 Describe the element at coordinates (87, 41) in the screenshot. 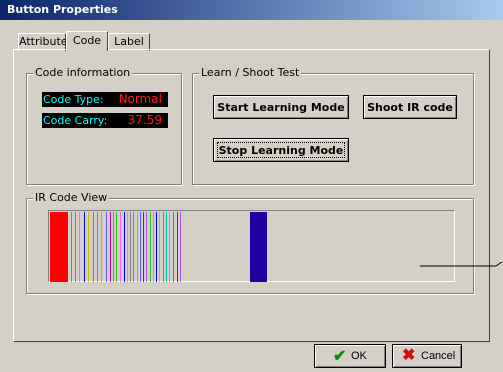

I see `tab-code: Code` at that location.